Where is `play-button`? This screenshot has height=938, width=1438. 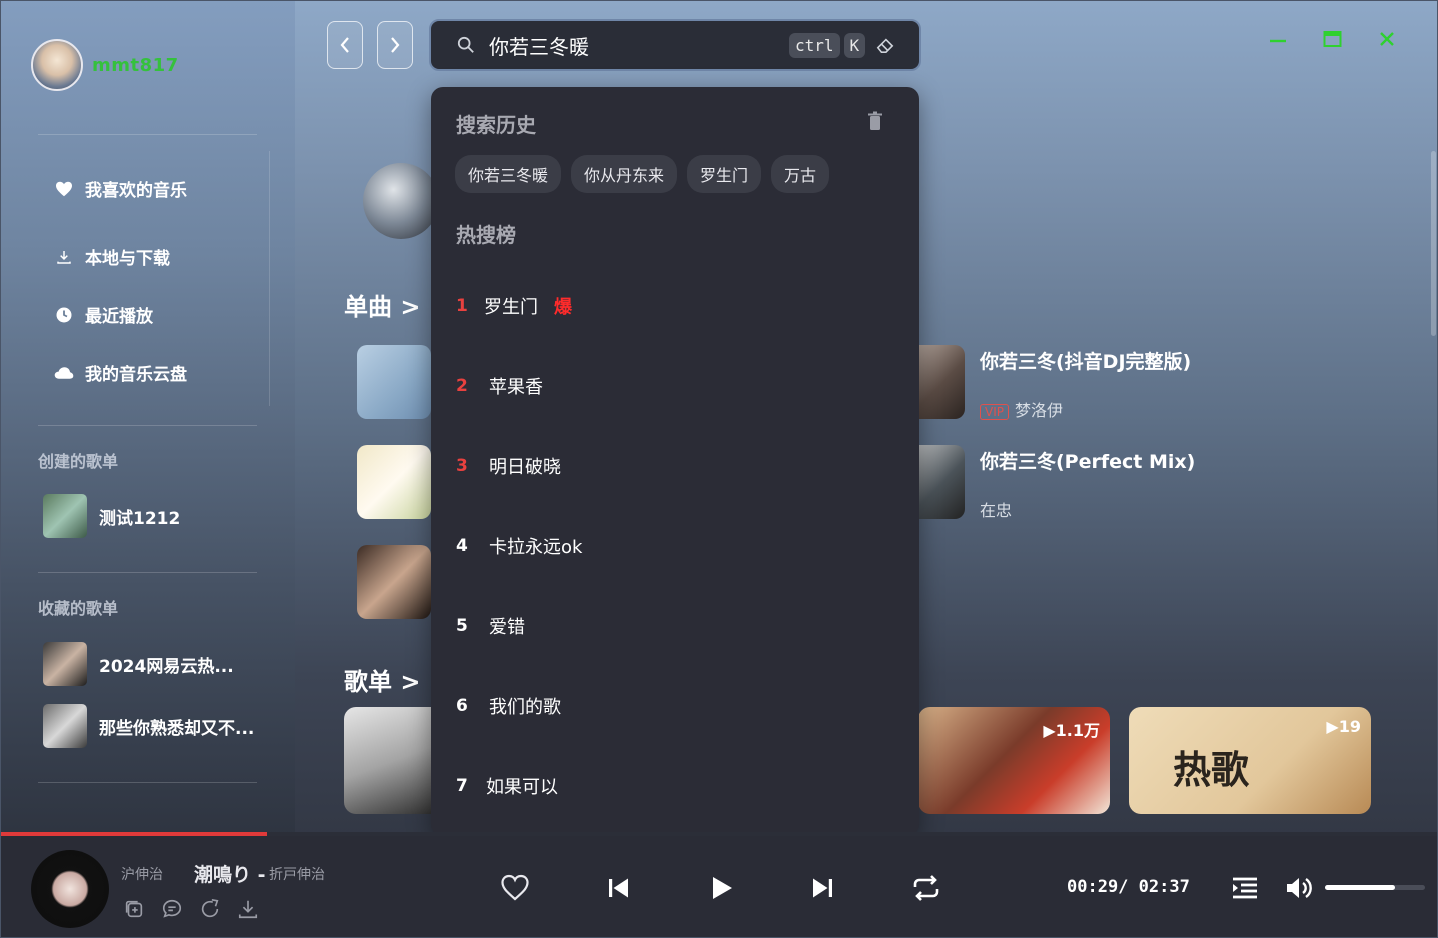 play-button is located at coordinates (721, 888).